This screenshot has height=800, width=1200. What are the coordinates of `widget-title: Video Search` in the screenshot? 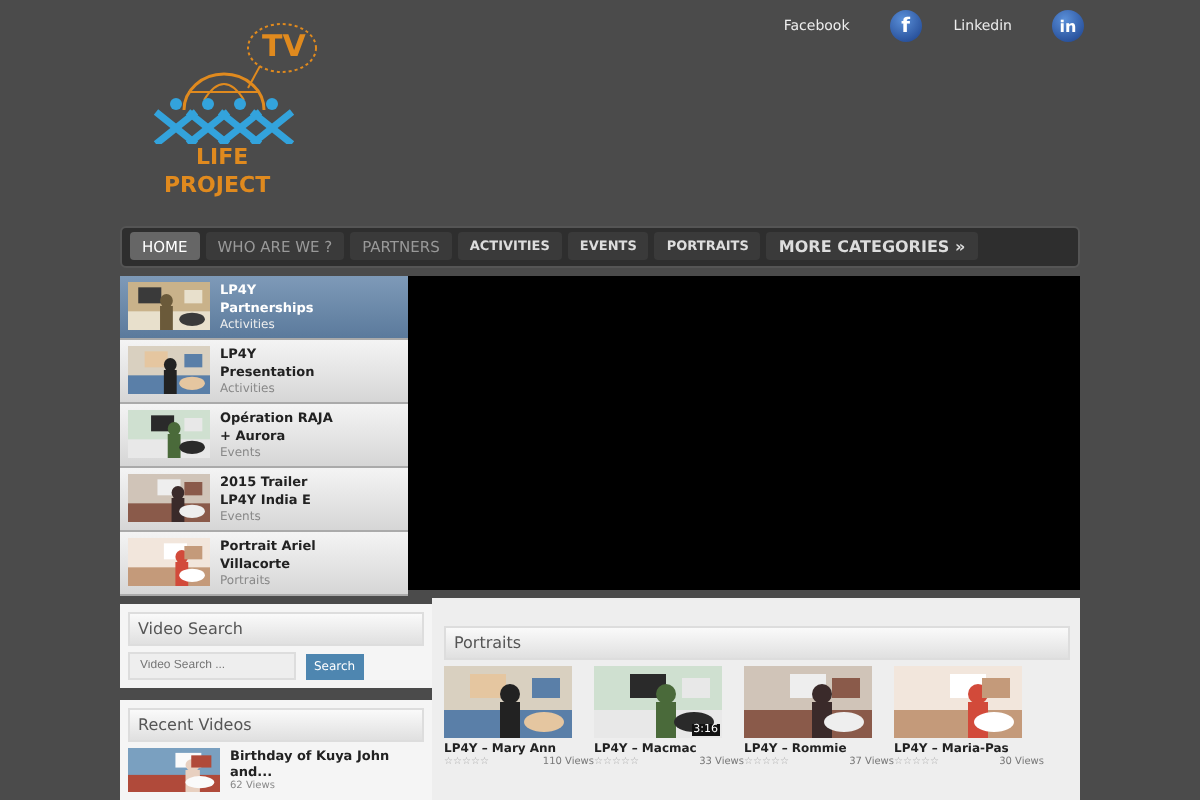 It's located at (276, 629).